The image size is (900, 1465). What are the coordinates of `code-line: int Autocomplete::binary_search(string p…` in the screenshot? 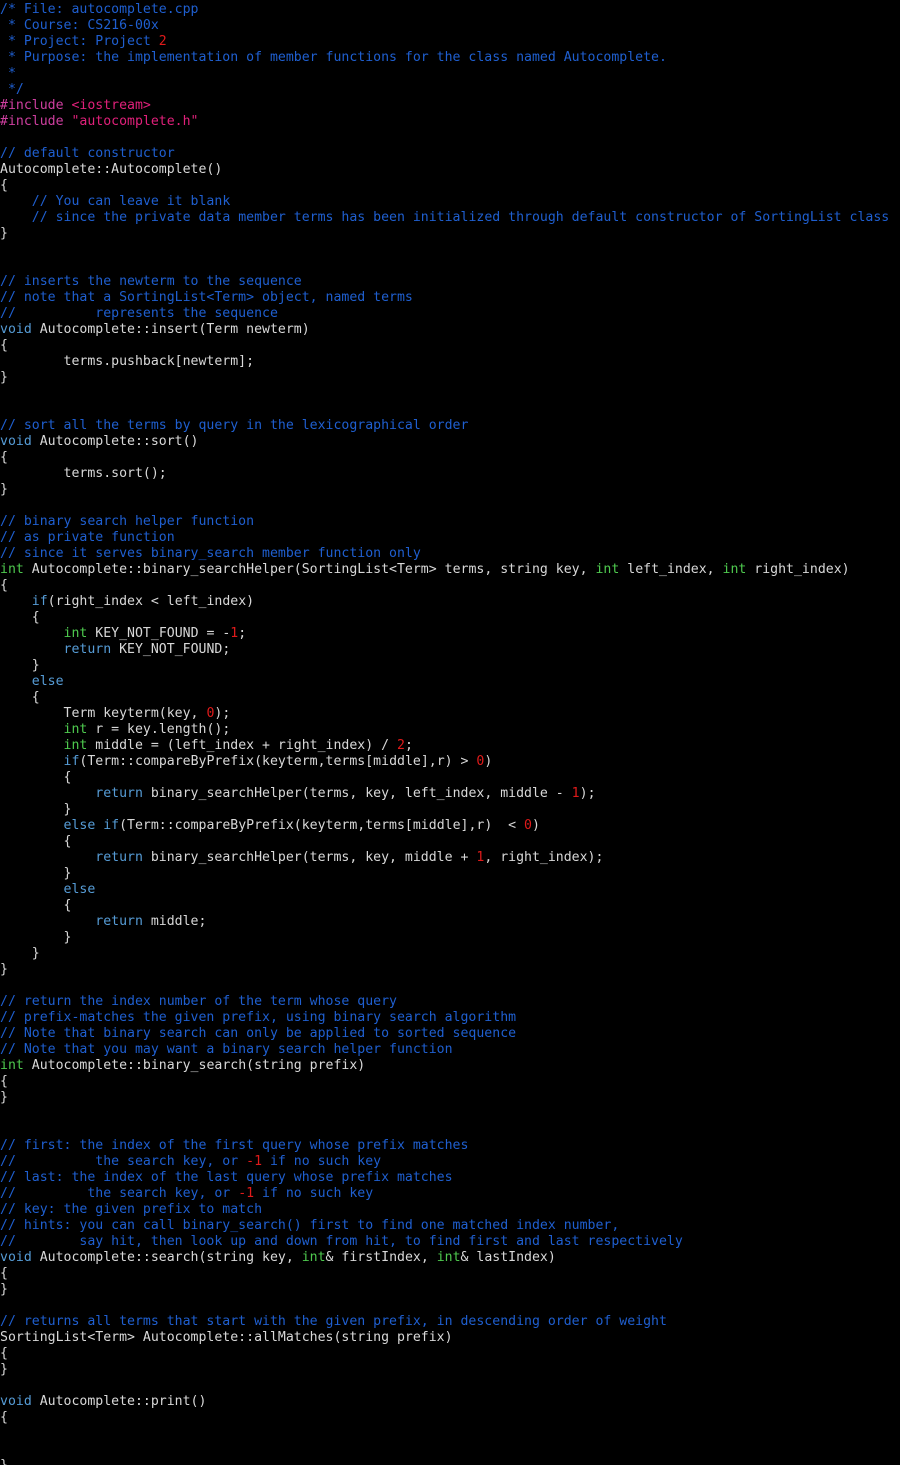 It's located at (450, 1066).